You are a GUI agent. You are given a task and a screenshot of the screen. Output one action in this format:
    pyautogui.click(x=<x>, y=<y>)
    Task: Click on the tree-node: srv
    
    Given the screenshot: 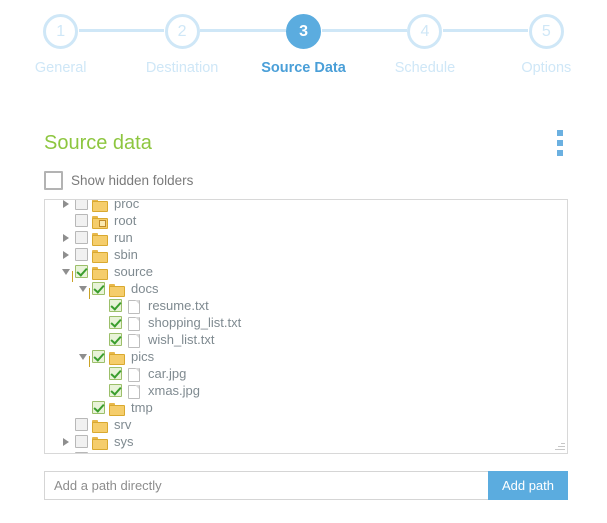 What is the action you would take?
    pyautogui.click(x=306, y=424)
    